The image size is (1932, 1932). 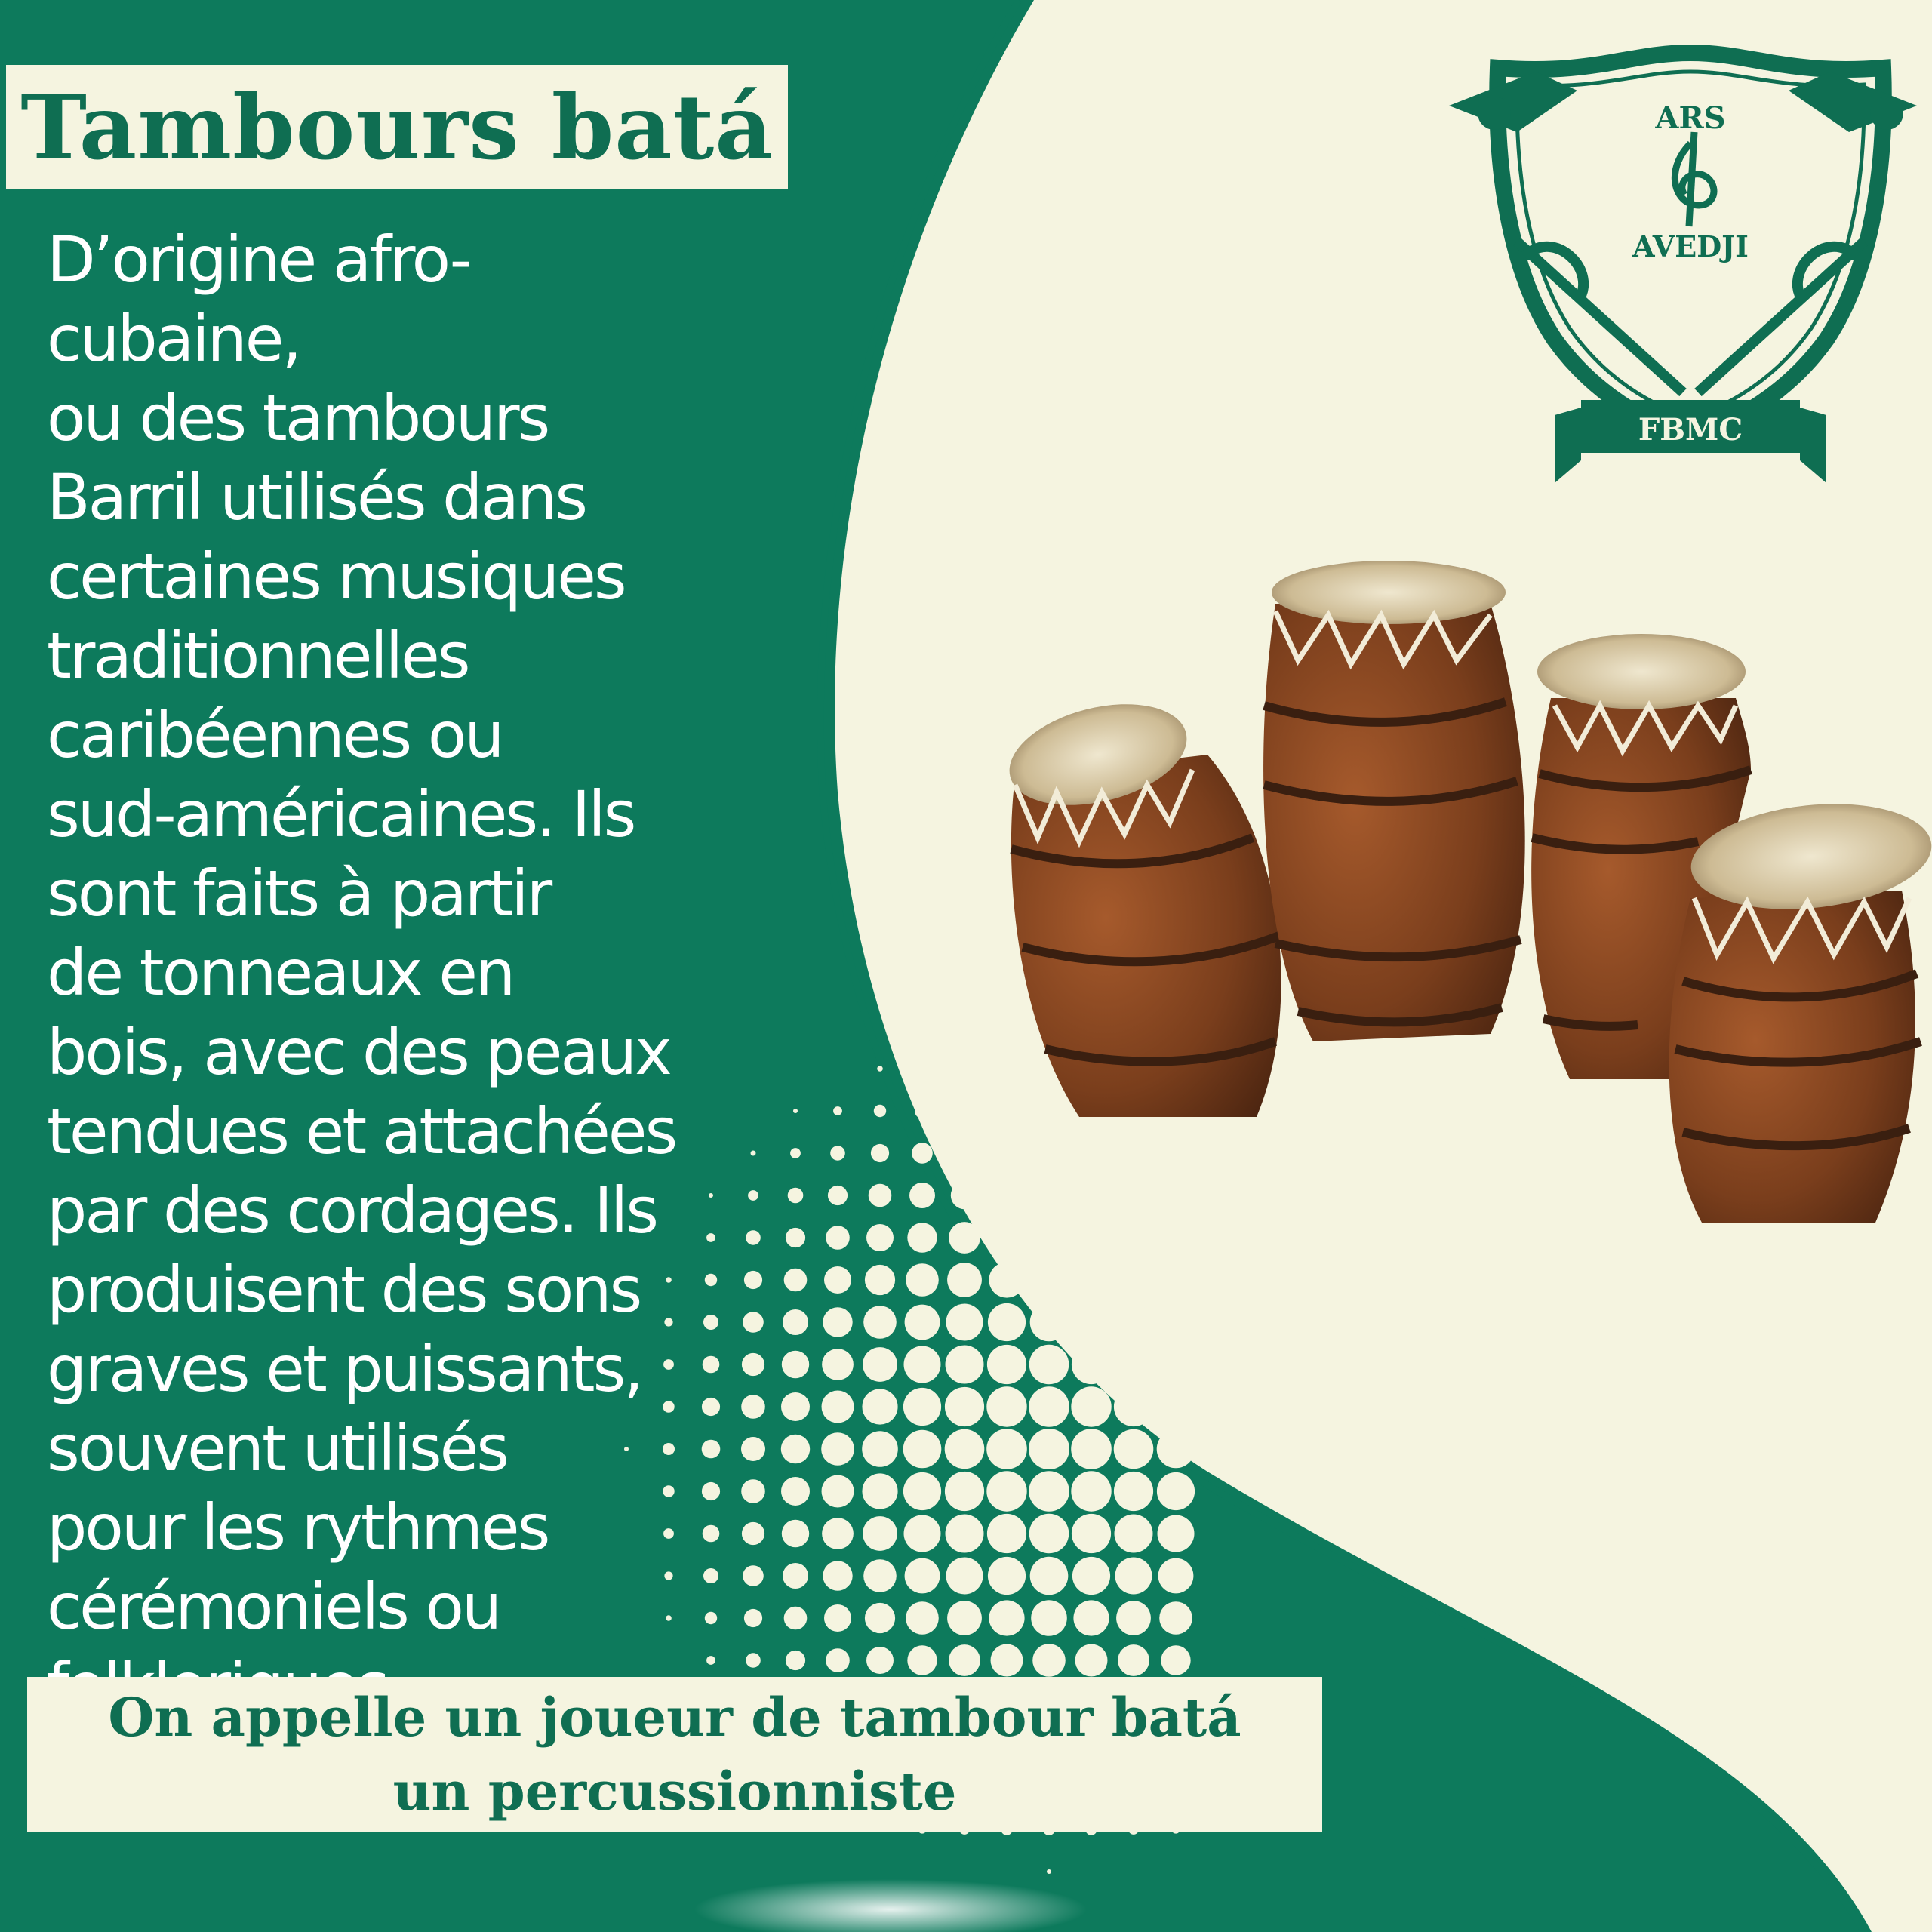 I want to click on emblem-ribbon-text: FBMC, so click(x=1690, y=430).